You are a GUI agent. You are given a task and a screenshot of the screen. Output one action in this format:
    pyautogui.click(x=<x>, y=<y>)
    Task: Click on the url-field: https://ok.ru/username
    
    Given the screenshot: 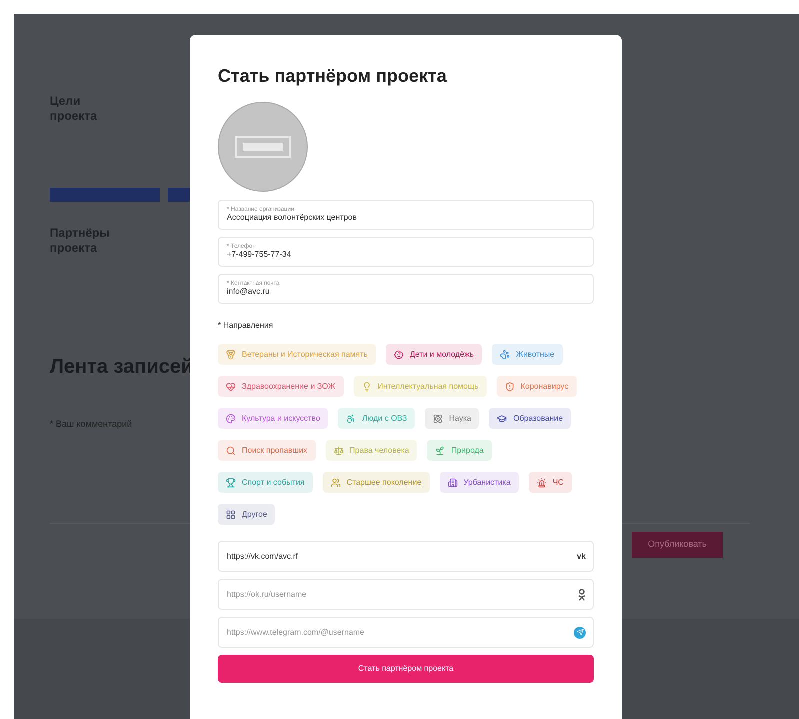 What is the action you would take?
    pyautogui.click(x=406, y=594)
    